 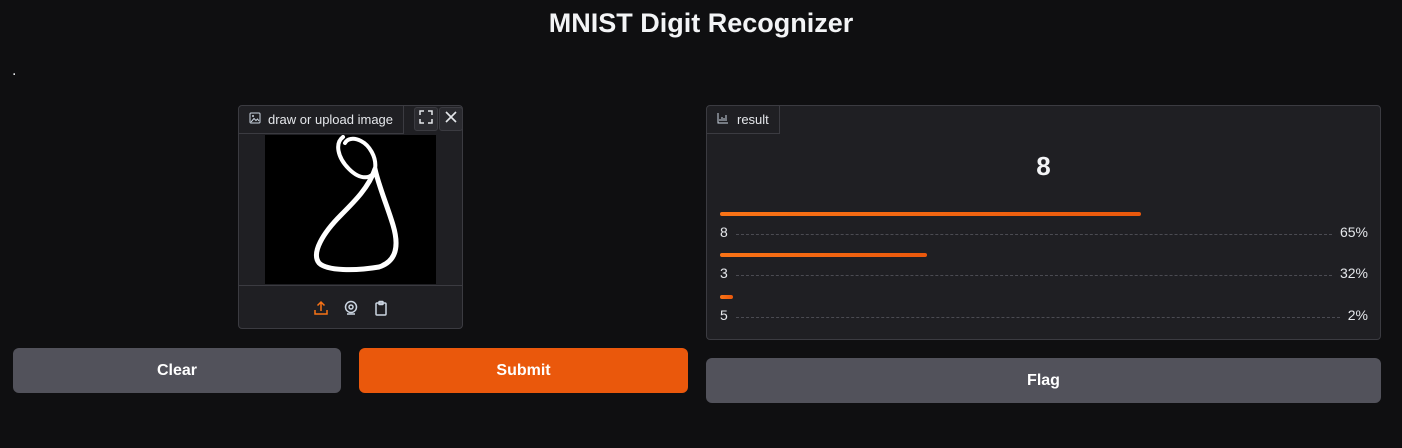 I want to click on close-icon, so click(x=451, y=119).